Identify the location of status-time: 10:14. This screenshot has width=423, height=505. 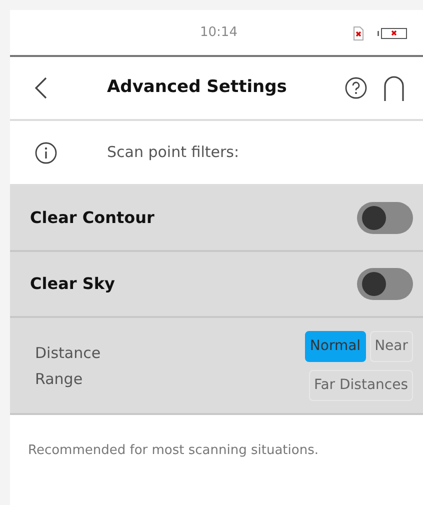
(219, 33).